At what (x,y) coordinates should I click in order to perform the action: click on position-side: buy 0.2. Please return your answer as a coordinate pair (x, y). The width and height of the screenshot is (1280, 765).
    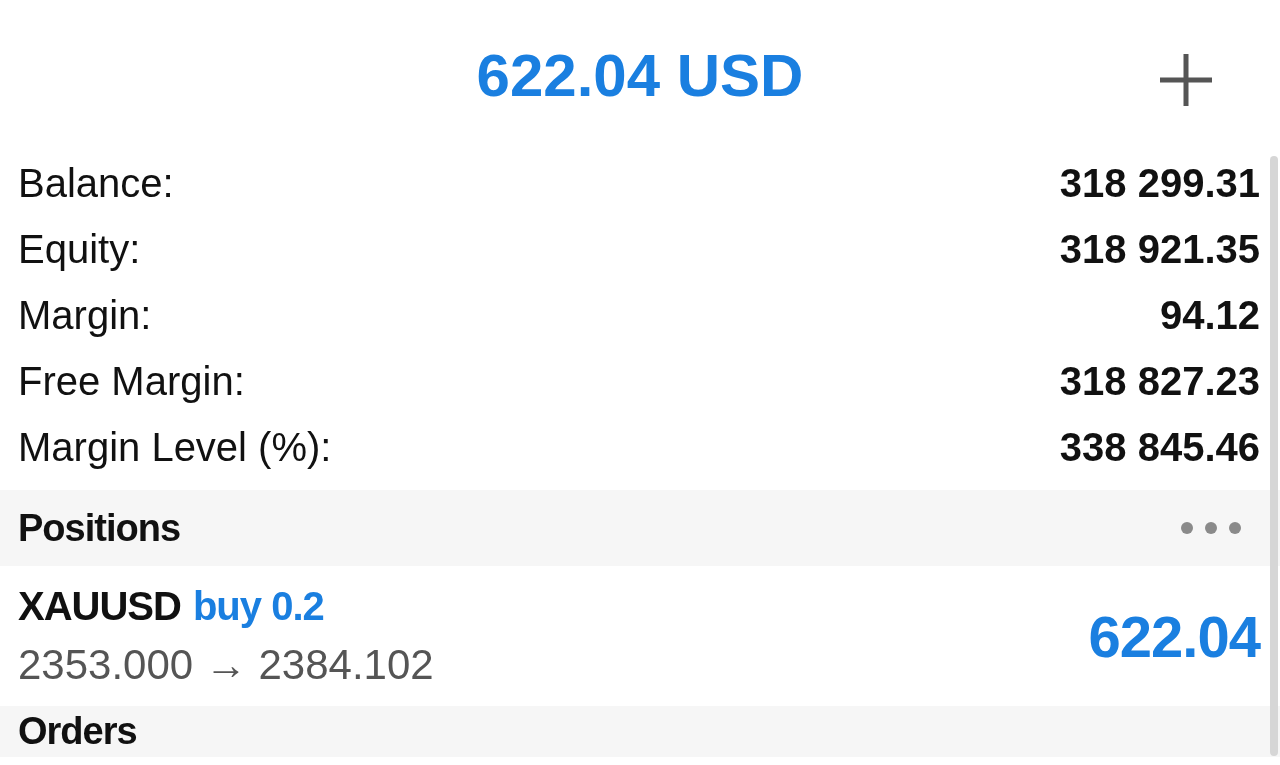
    Looking at the image, I should click on (258, 606).